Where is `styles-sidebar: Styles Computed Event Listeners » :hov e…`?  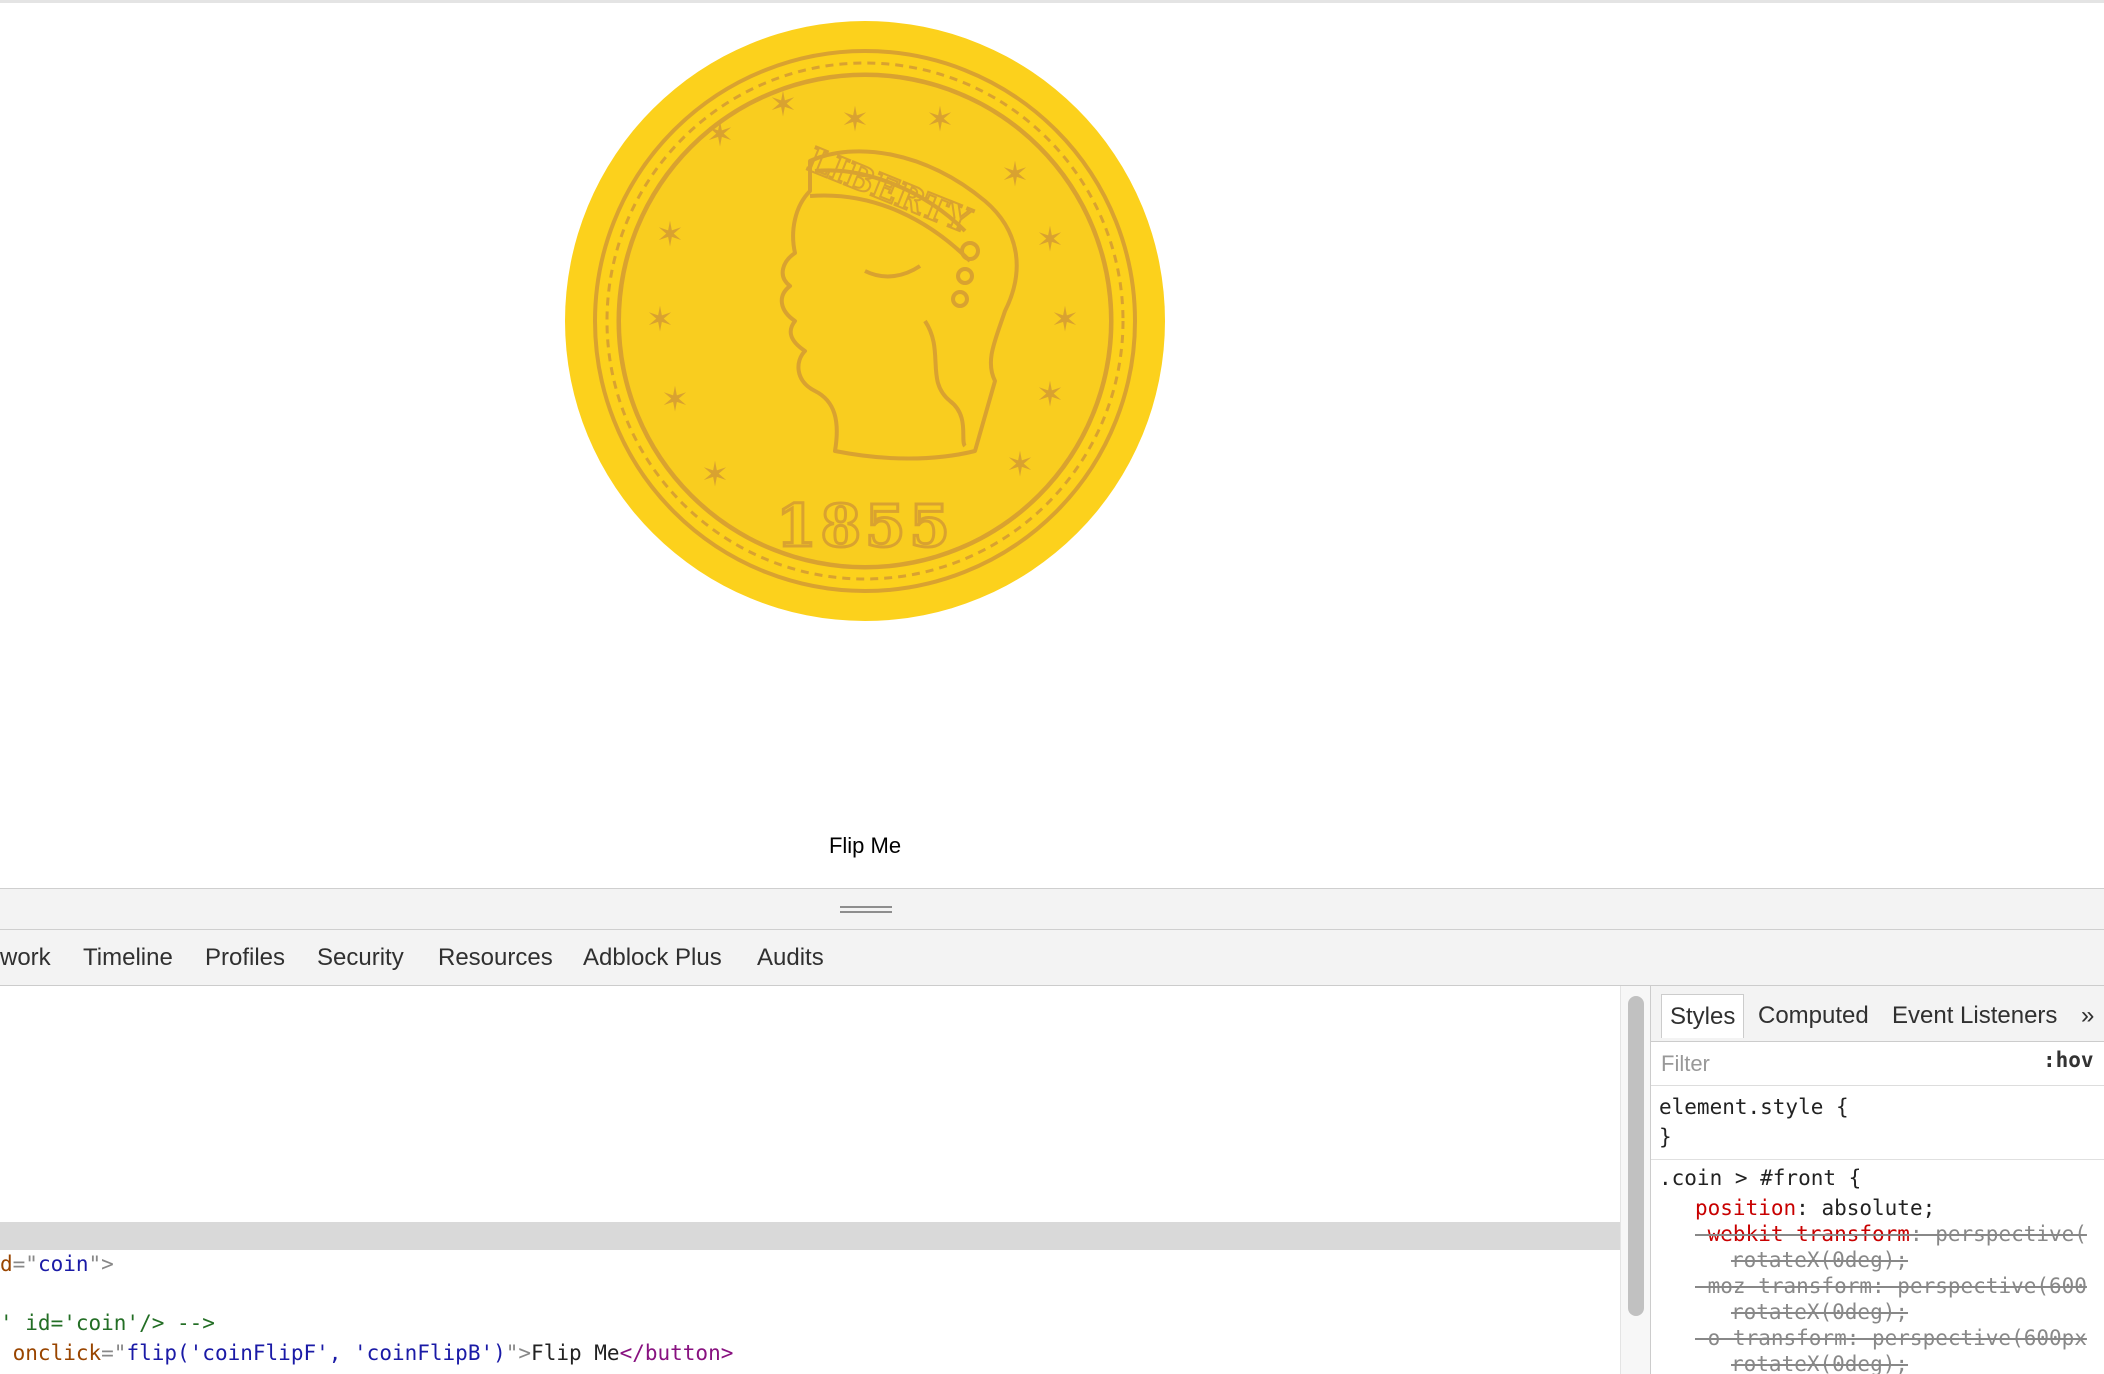
styles-sidebar: Styles Computed Event Listeners » :hov e… is located at coordinates (1877, 1180).